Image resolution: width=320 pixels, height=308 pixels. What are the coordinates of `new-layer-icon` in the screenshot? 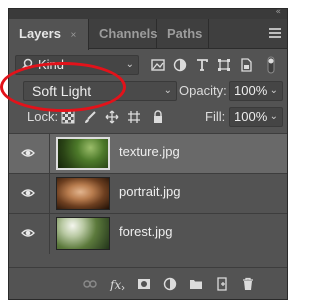 It's located at (222, 284).